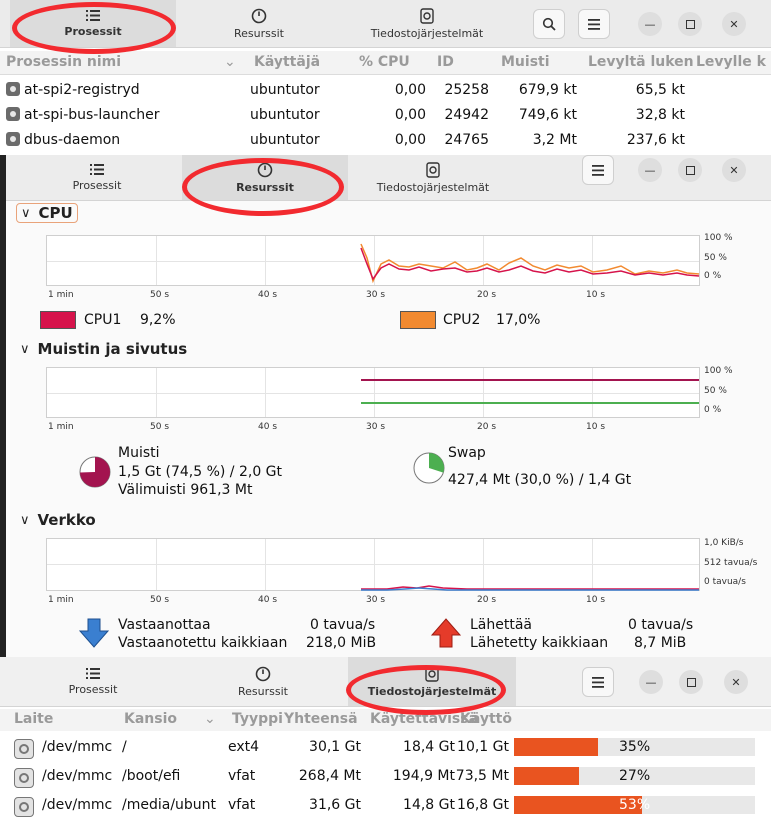 This screenshot has width=771, height=821. What do you see at coordinates (33, 719) in the screenshot?
I see `column-header-device: Laite` at bounding box center [33, 719].